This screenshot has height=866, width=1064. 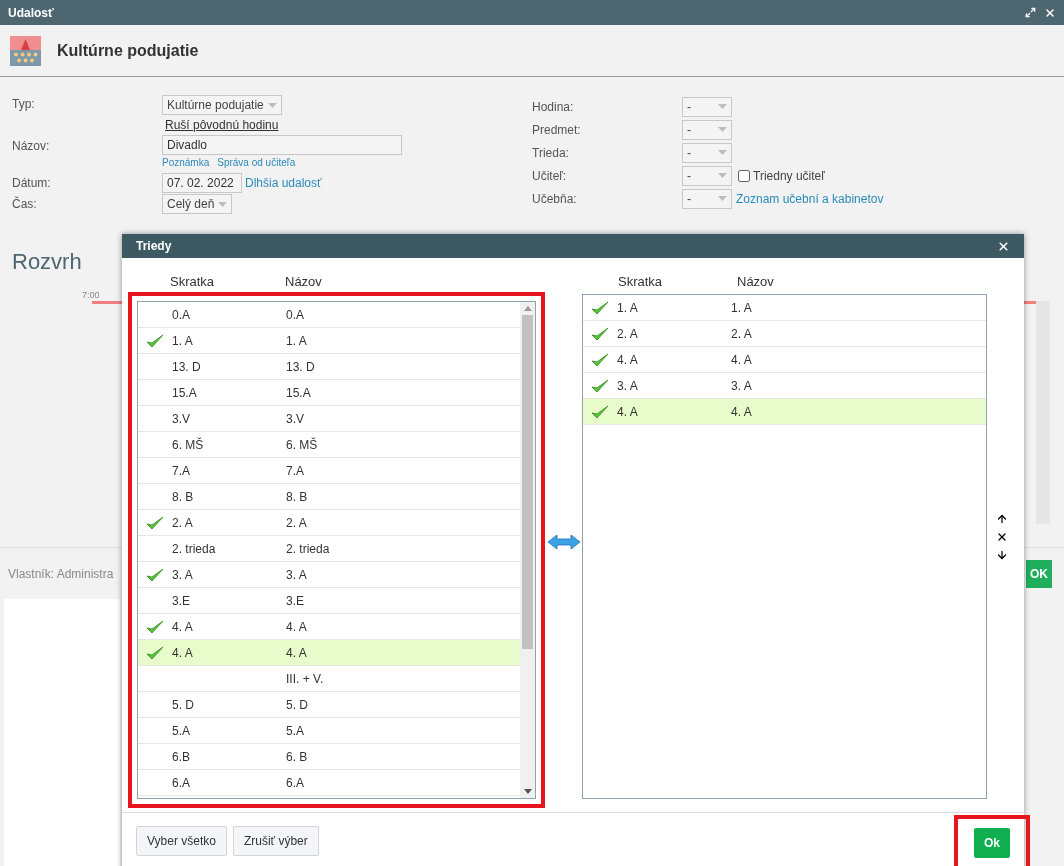 I want to click on dialog-title: Triedy, so click(x=154, y=246).